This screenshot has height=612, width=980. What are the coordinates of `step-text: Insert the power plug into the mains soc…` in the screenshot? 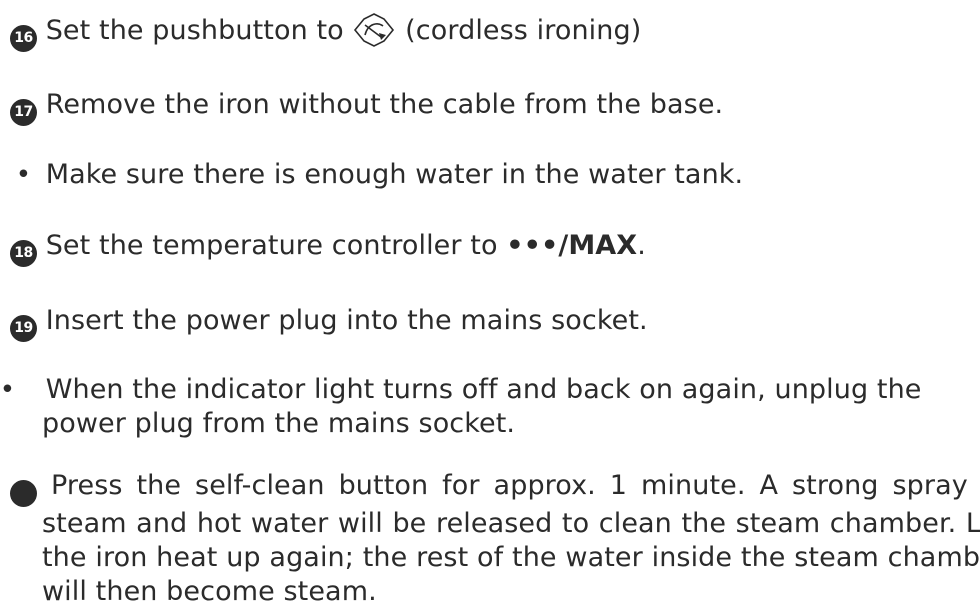 It's located at (346, 320).